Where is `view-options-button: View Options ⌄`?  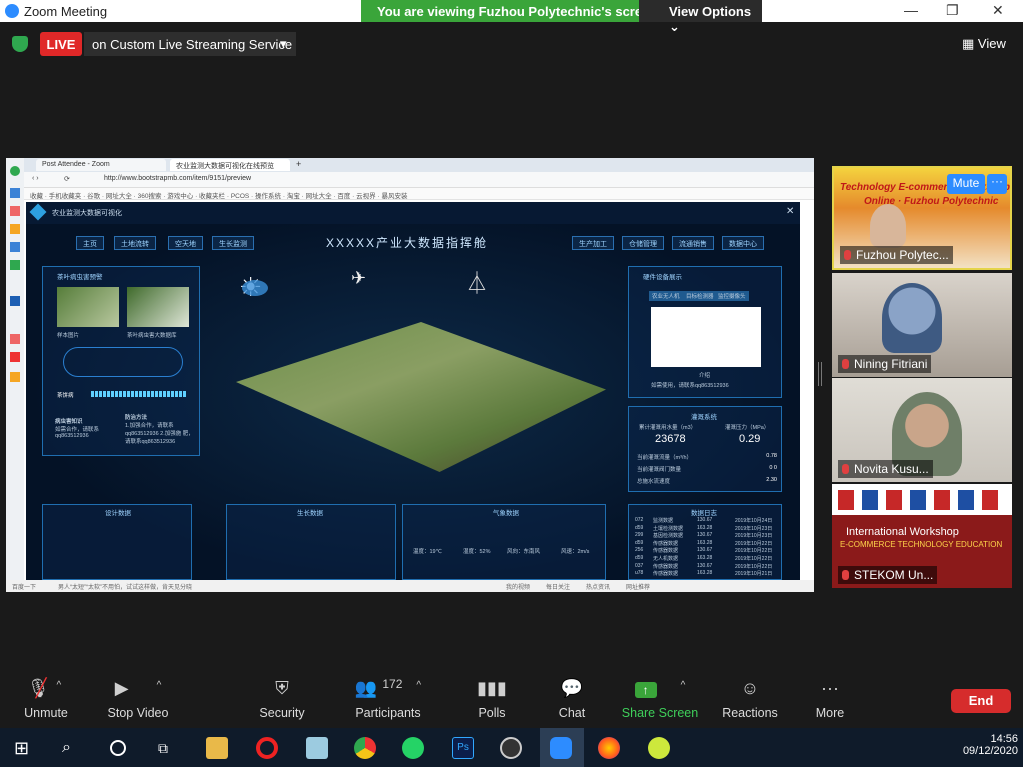 view-options-button: View Options ⌄ is located at coordinates (700, 17).